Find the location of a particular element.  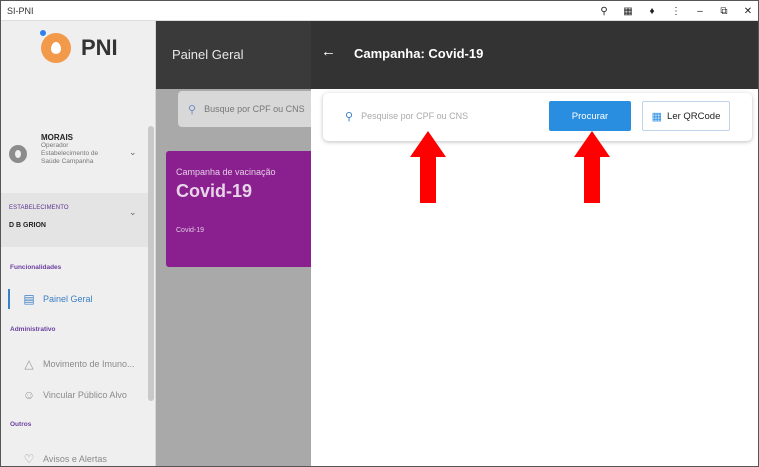

qr-code-icon: ▦ is located at coordinates (657, 116).